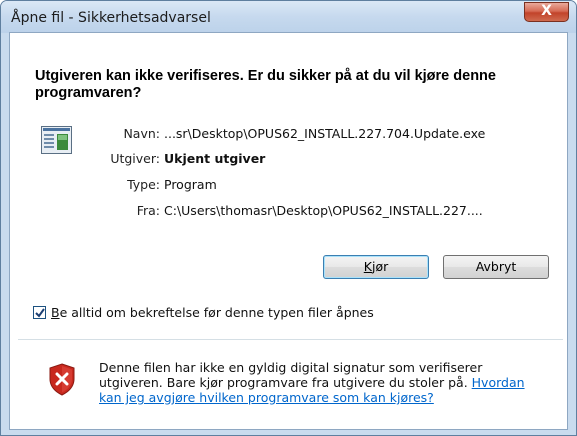 This screenshot has width=577, height=436. I want to click on type-value: Program, so click(190, 184).